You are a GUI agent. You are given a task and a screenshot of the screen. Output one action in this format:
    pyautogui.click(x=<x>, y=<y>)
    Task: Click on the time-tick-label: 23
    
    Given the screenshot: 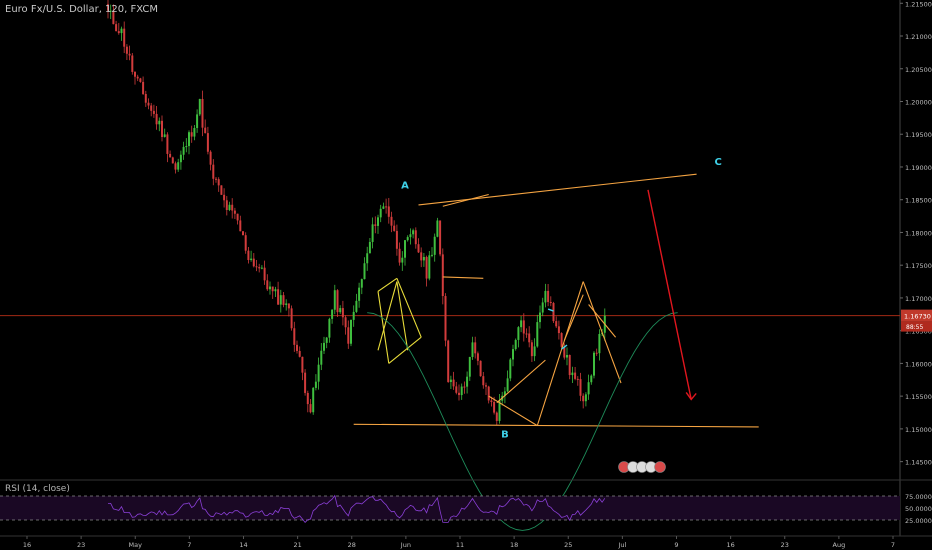 What is the action you would take?
    pyautogui.click(x=785, y=545)
    